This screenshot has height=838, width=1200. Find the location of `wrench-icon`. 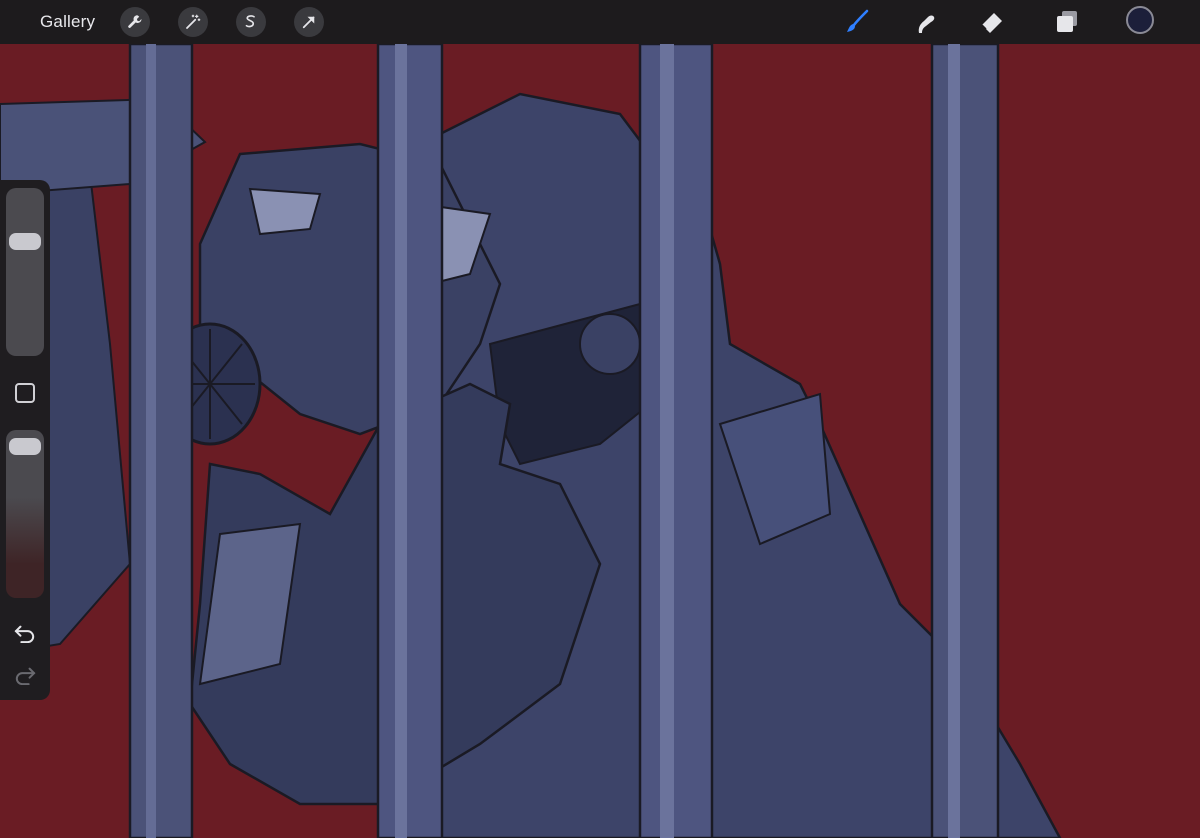

wrench-icon is located at coordinates (135, 22).